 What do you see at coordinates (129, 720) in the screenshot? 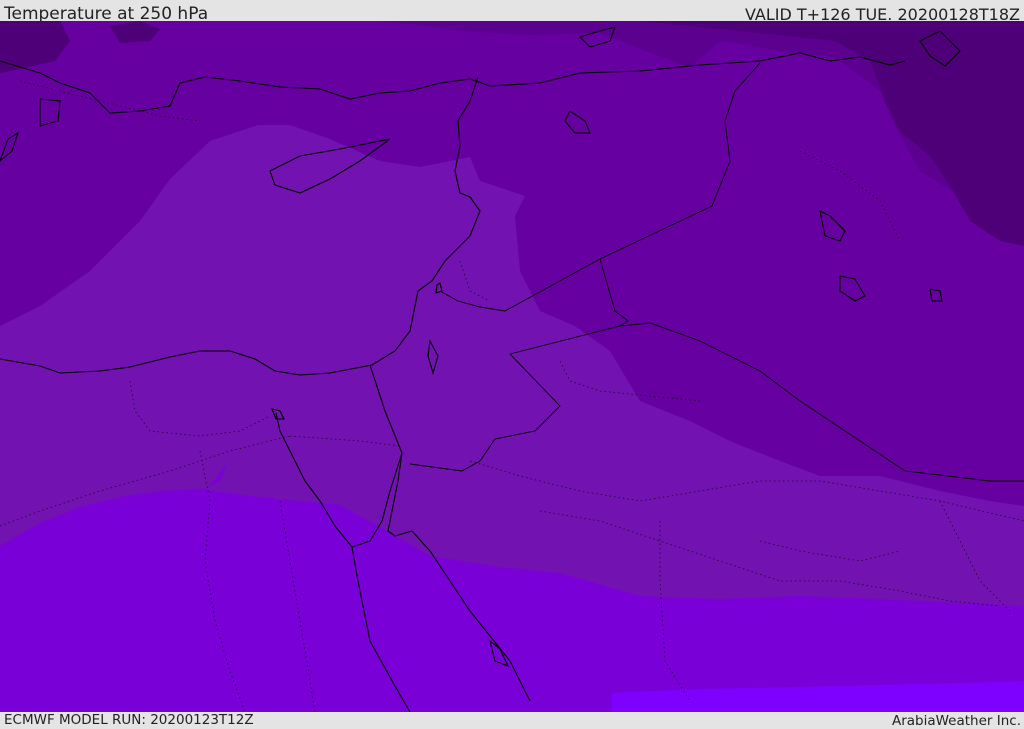
I see `model-run-label: ECMWF MODEL RUN: 20200123T12Z` at bounding box center [129, 720].